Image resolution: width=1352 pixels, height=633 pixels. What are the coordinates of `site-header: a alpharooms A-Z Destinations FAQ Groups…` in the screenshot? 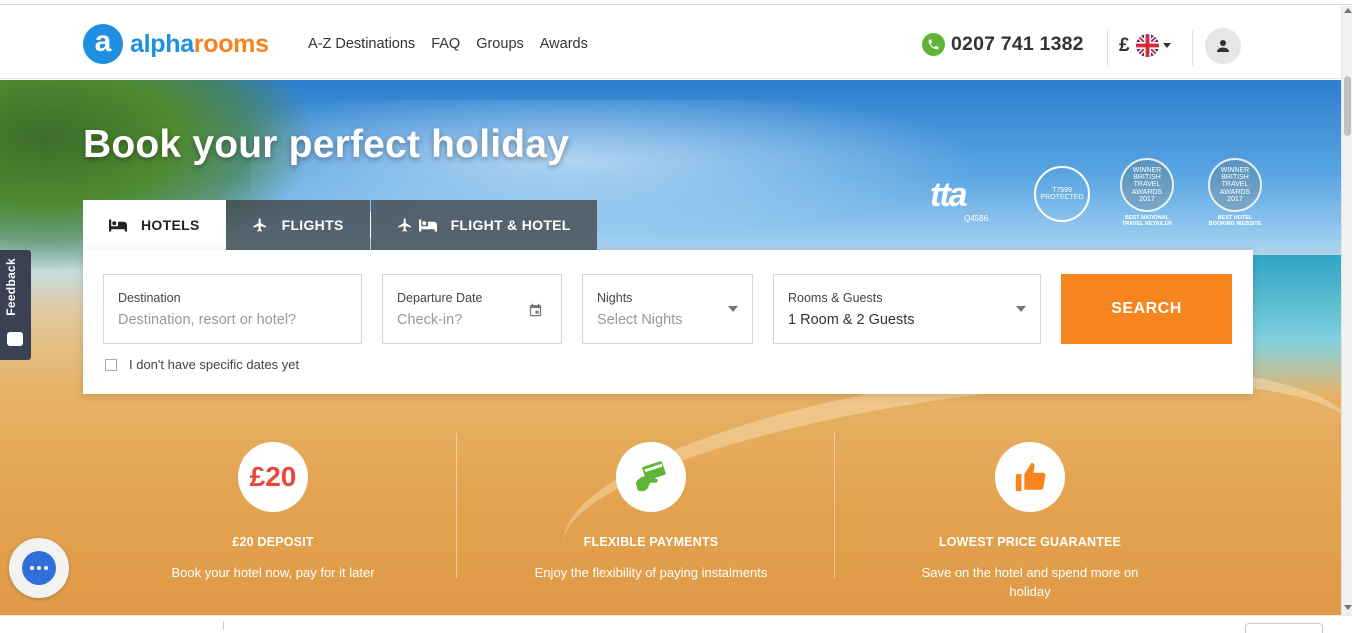 It's located at (670, 42).